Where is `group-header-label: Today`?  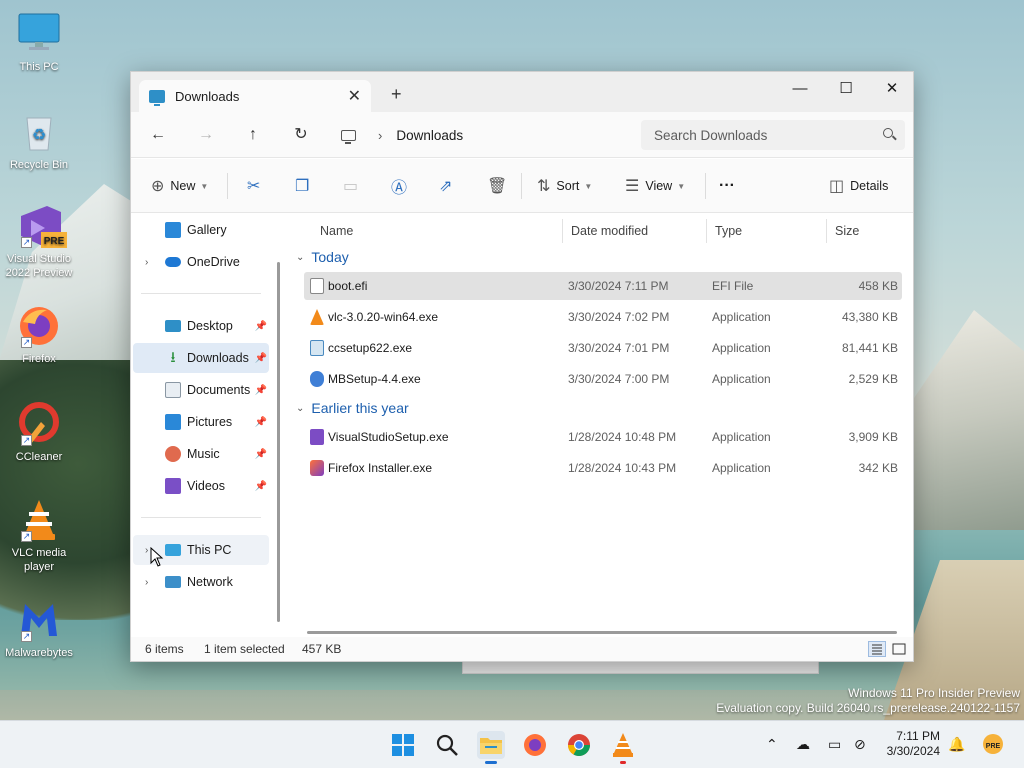
group-header-label: Today is located at coordinates (330, 257).